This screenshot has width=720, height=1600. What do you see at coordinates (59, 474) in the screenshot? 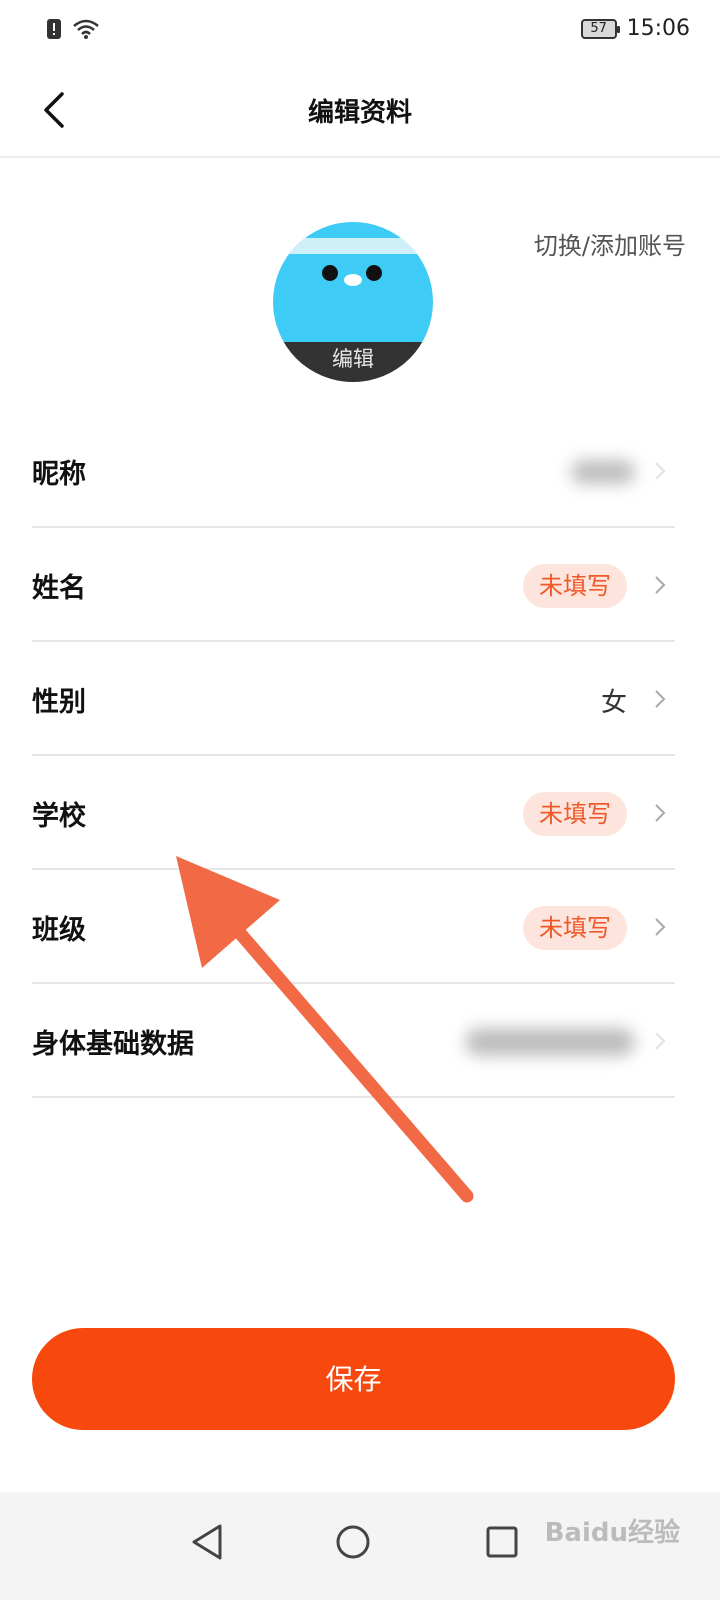
I see `field-label: 昵称` at bounding box center [59, 474].